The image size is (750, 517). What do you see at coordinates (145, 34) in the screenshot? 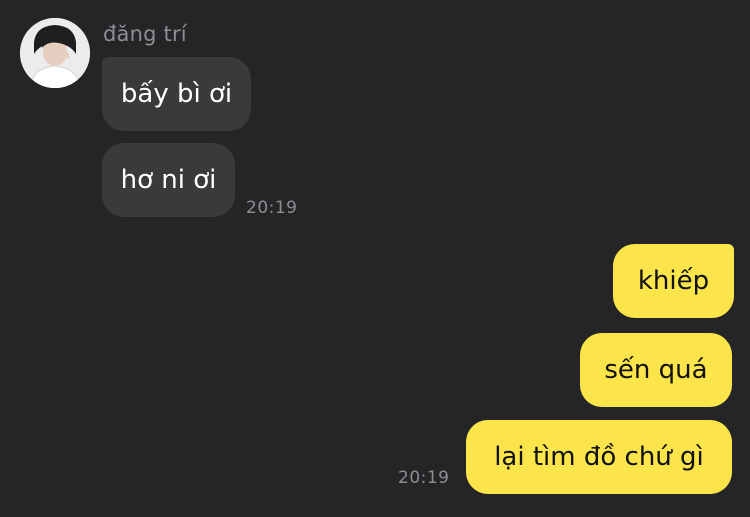
I see `sender-name: đăng trí` at bounding box center [145, 34].